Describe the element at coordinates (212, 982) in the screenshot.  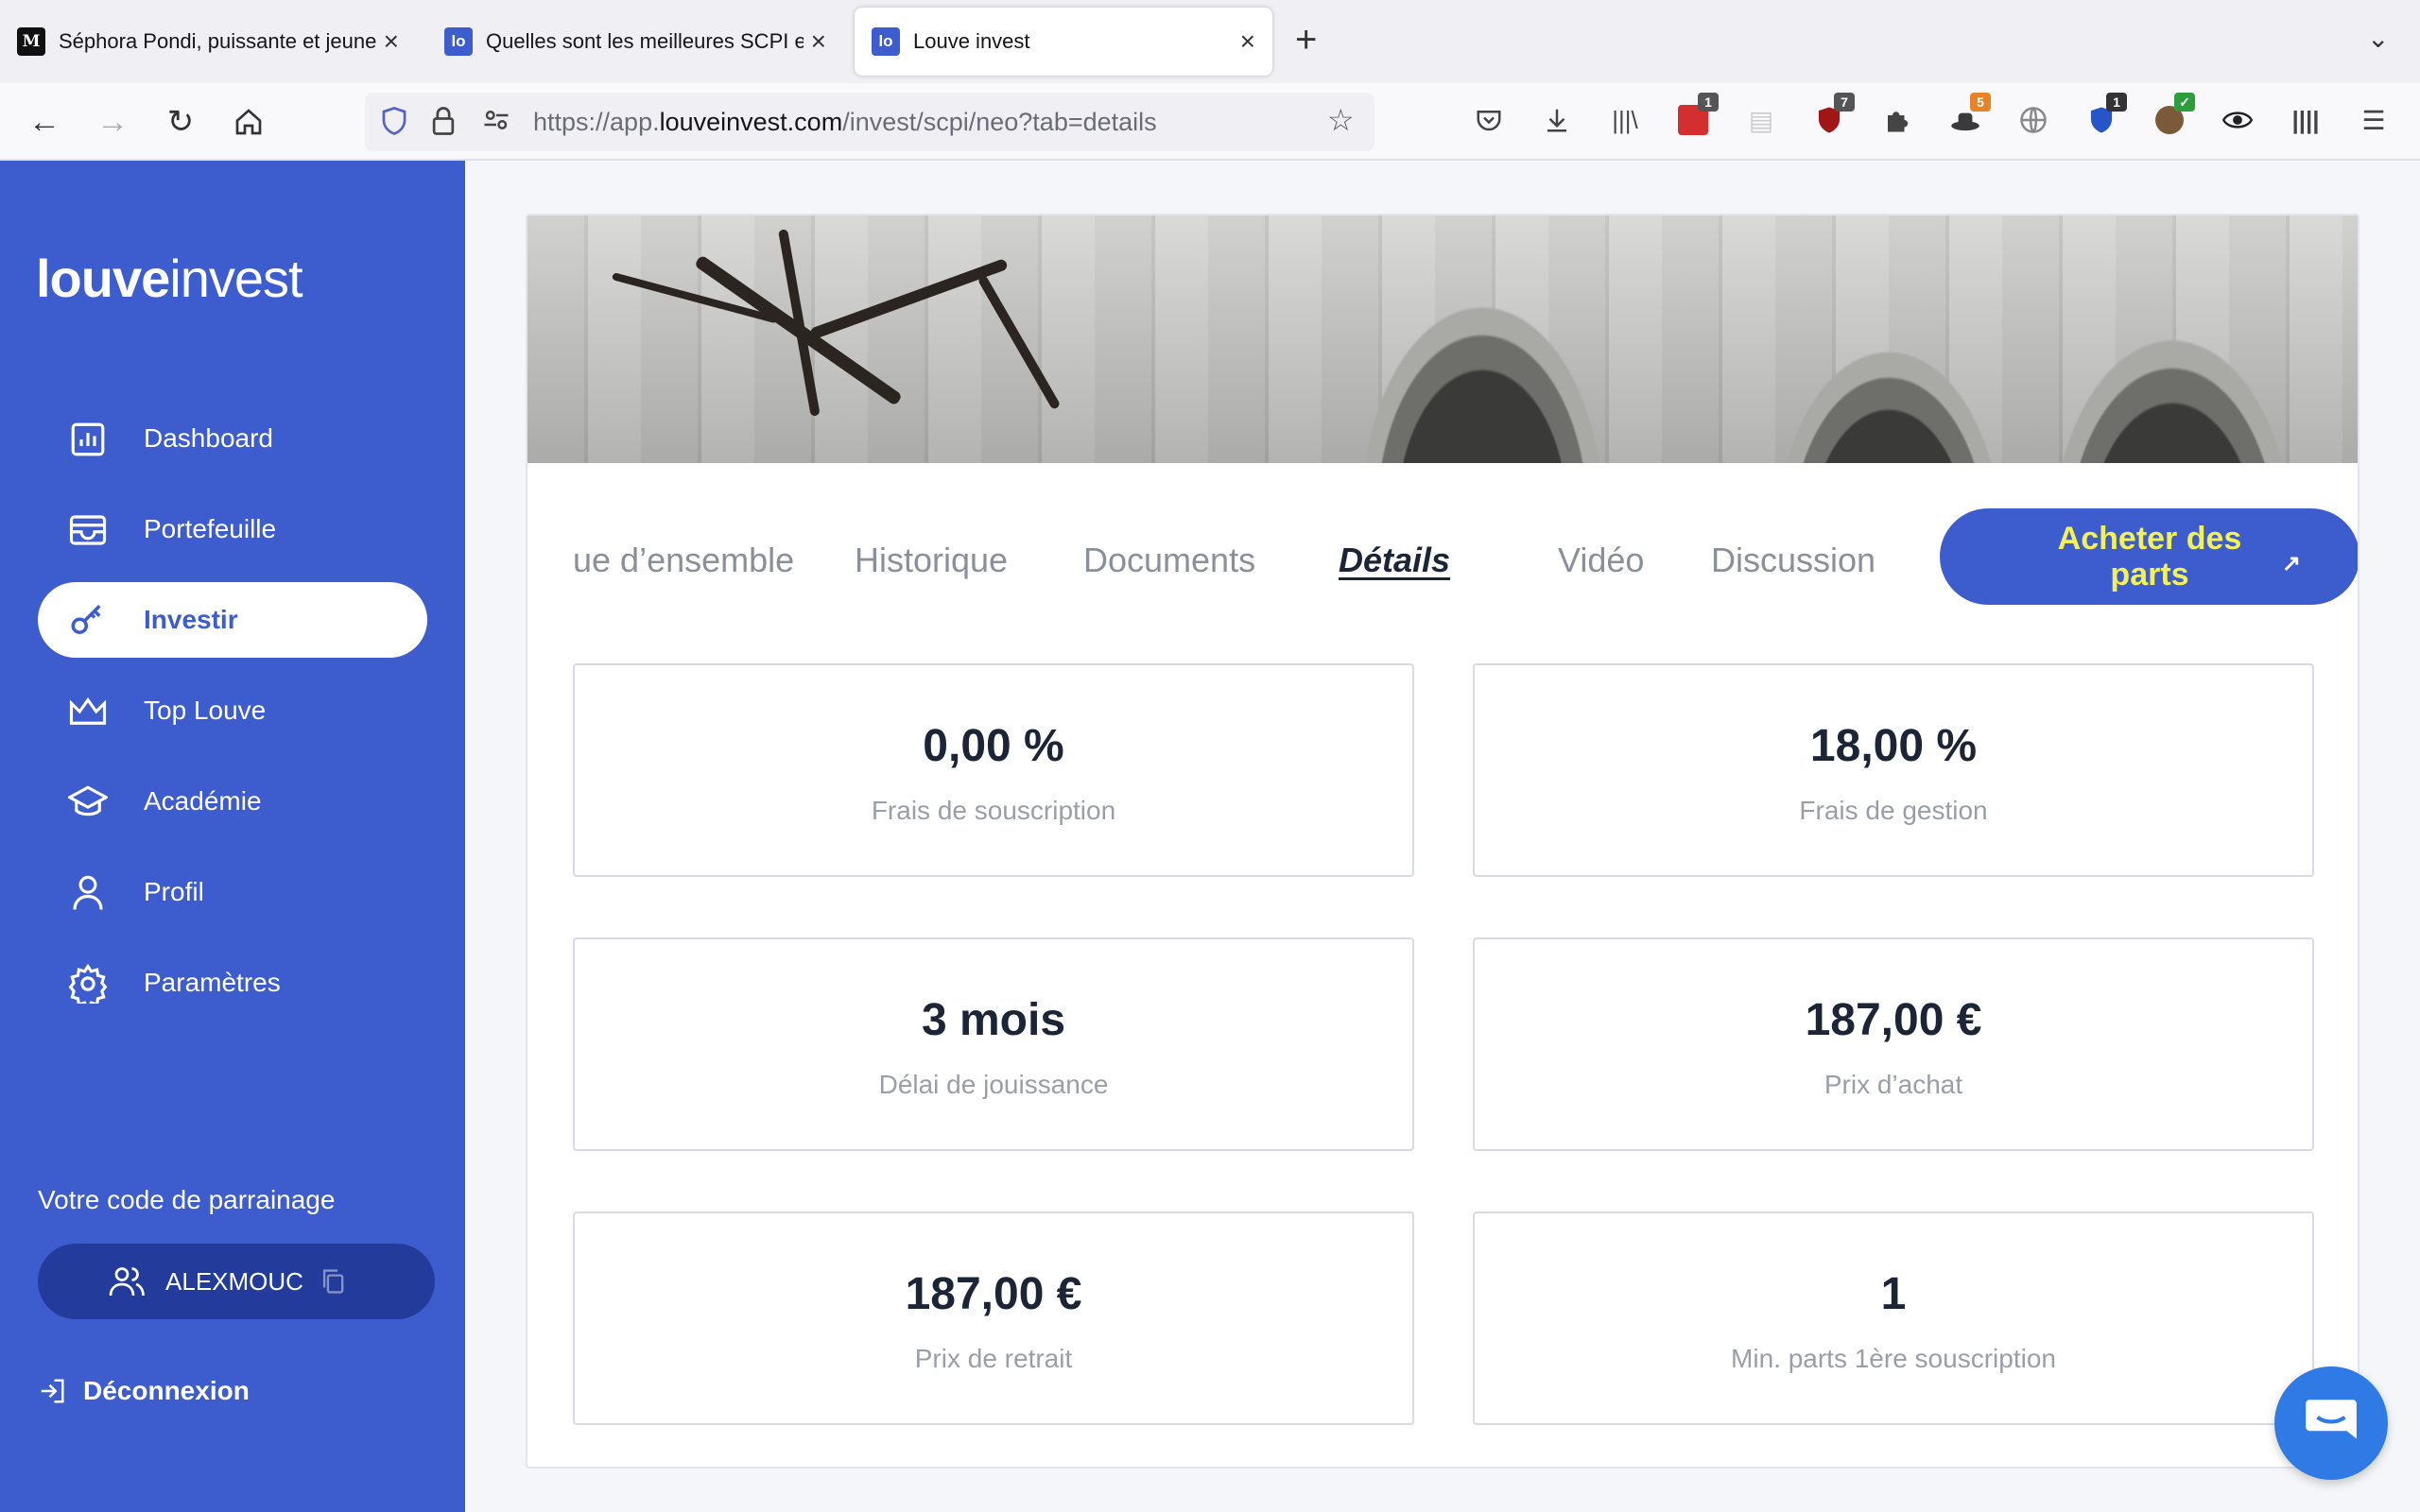
I see `sidebar-item-label: Paramètres` at that location.